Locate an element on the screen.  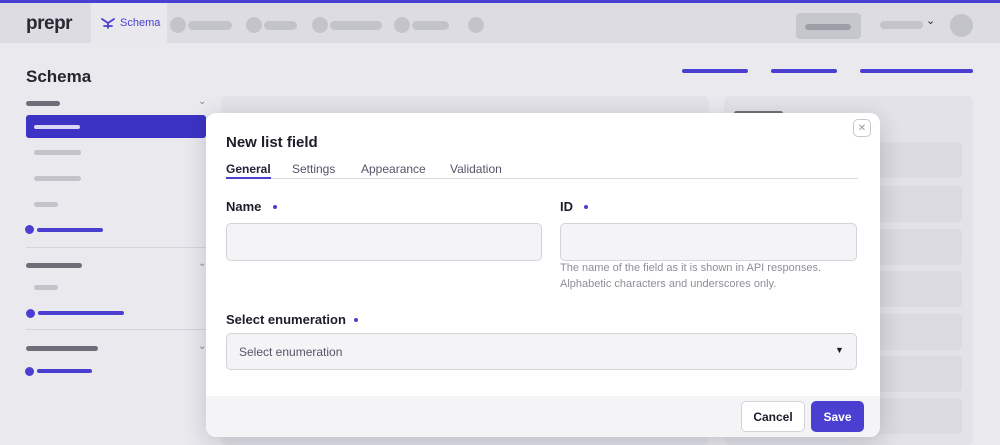
enumeration-label: Select enumeration is located at coordinates (286, 319).